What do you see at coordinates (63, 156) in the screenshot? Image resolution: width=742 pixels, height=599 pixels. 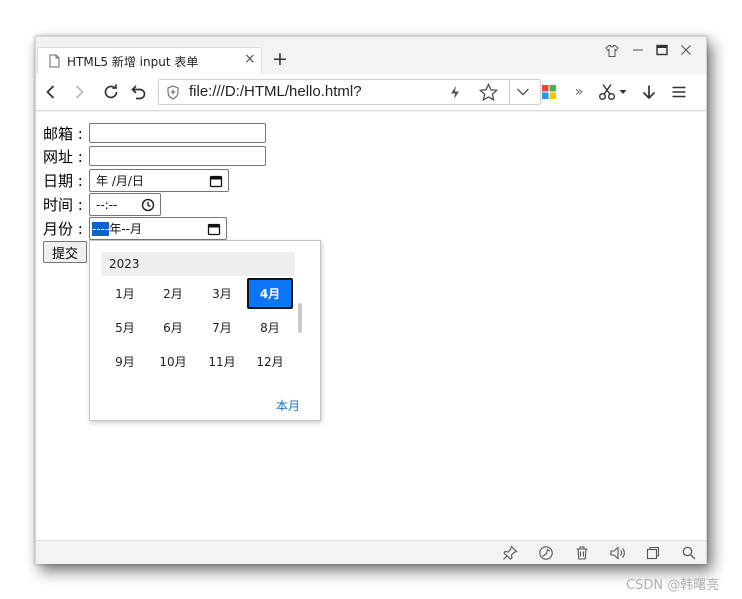 I see `url-label: 网址 :` at bounding box center [63, 156].